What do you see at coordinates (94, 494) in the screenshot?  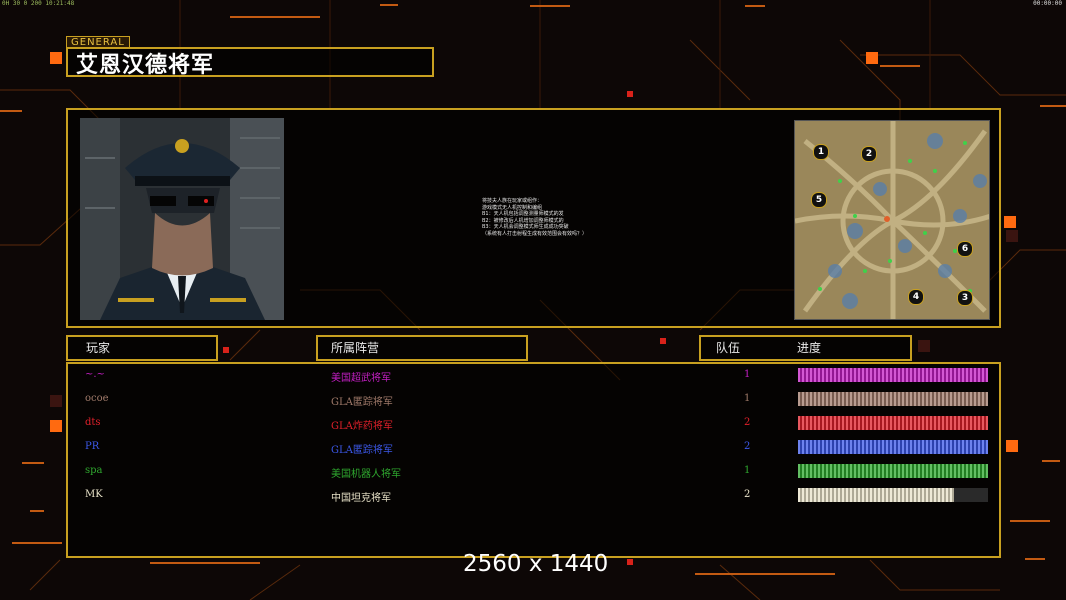 I see `player-name: MK` at bounding box center [94, 494].